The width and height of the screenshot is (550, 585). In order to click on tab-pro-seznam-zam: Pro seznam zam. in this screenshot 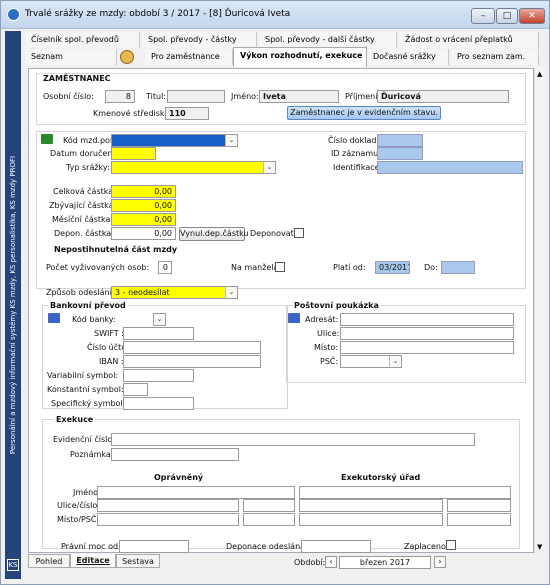, I will do `click(495, 57)`.